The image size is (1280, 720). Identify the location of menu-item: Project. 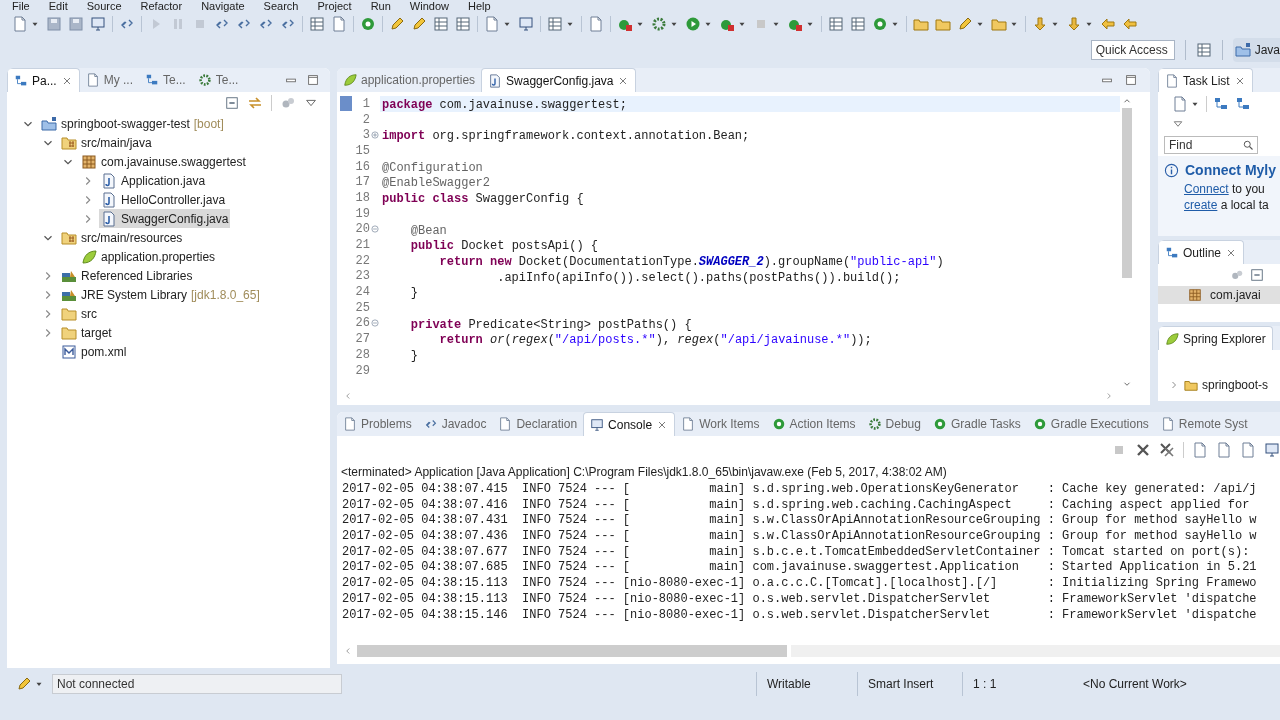
(334, 6).